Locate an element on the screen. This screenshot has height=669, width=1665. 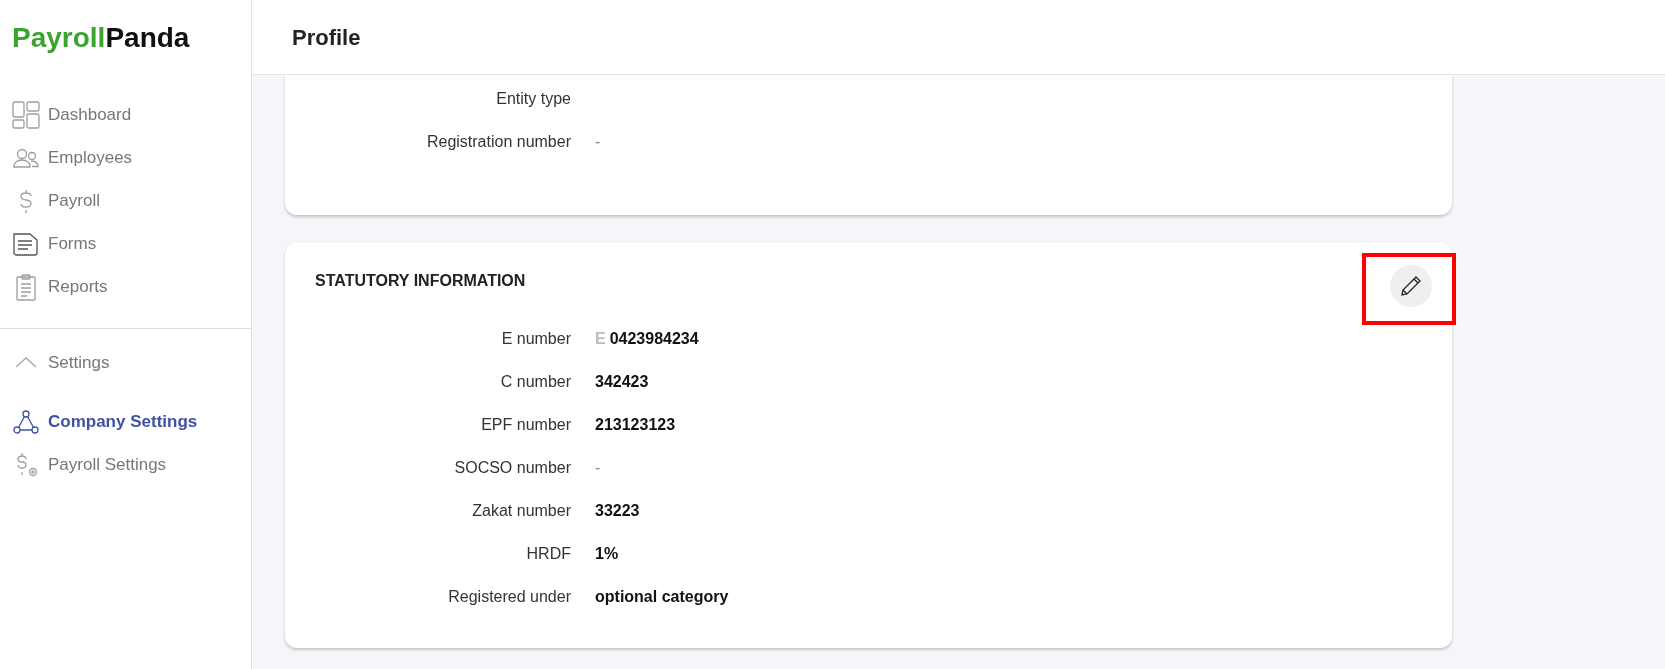
field-label: E number is located at coordinates (536, 338).